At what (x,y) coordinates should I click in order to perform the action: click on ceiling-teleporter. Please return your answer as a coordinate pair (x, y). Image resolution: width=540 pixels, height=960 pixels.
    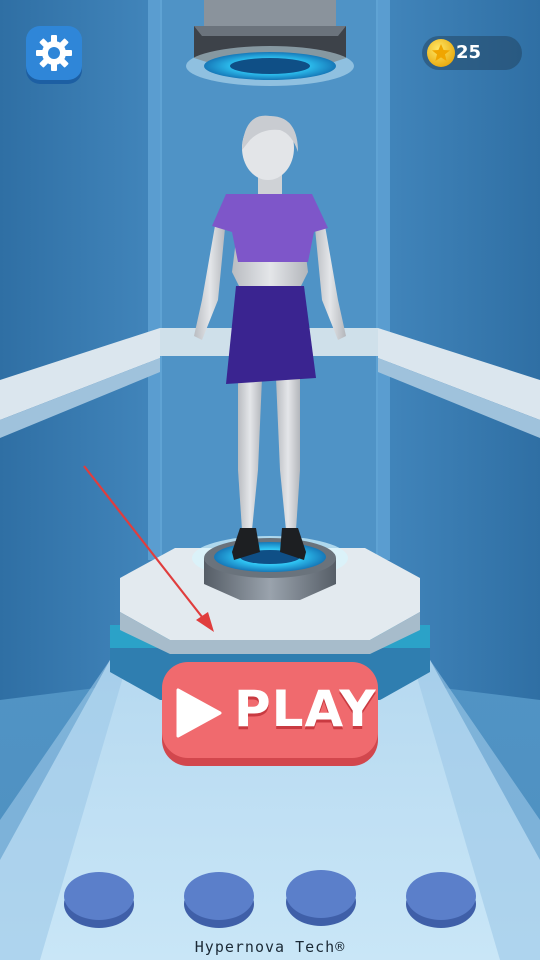
    Looking at the image, I should click on (270, 43).